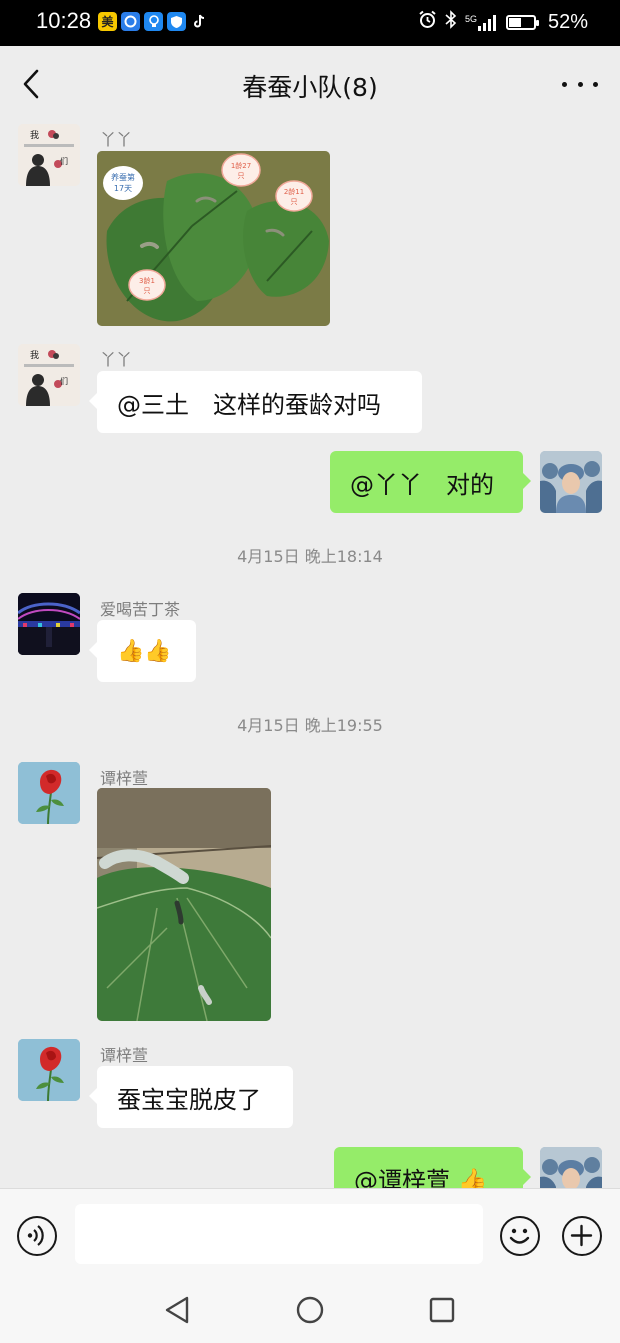 The image size is (620, 1343). I want to click on photo-message, so click(184, 904).